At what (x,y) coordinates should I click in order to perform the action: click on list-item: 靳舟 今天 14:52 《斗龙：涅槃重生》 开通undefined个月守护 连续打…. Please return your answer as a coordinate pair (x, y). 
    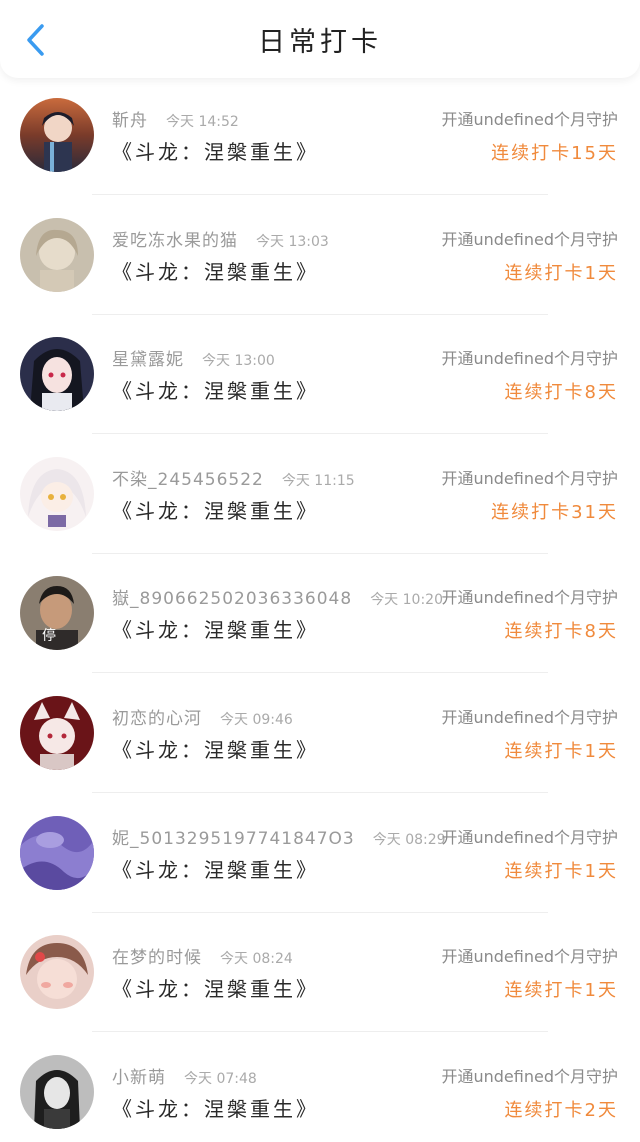
    Looking at the image, I should click on (320, 158).